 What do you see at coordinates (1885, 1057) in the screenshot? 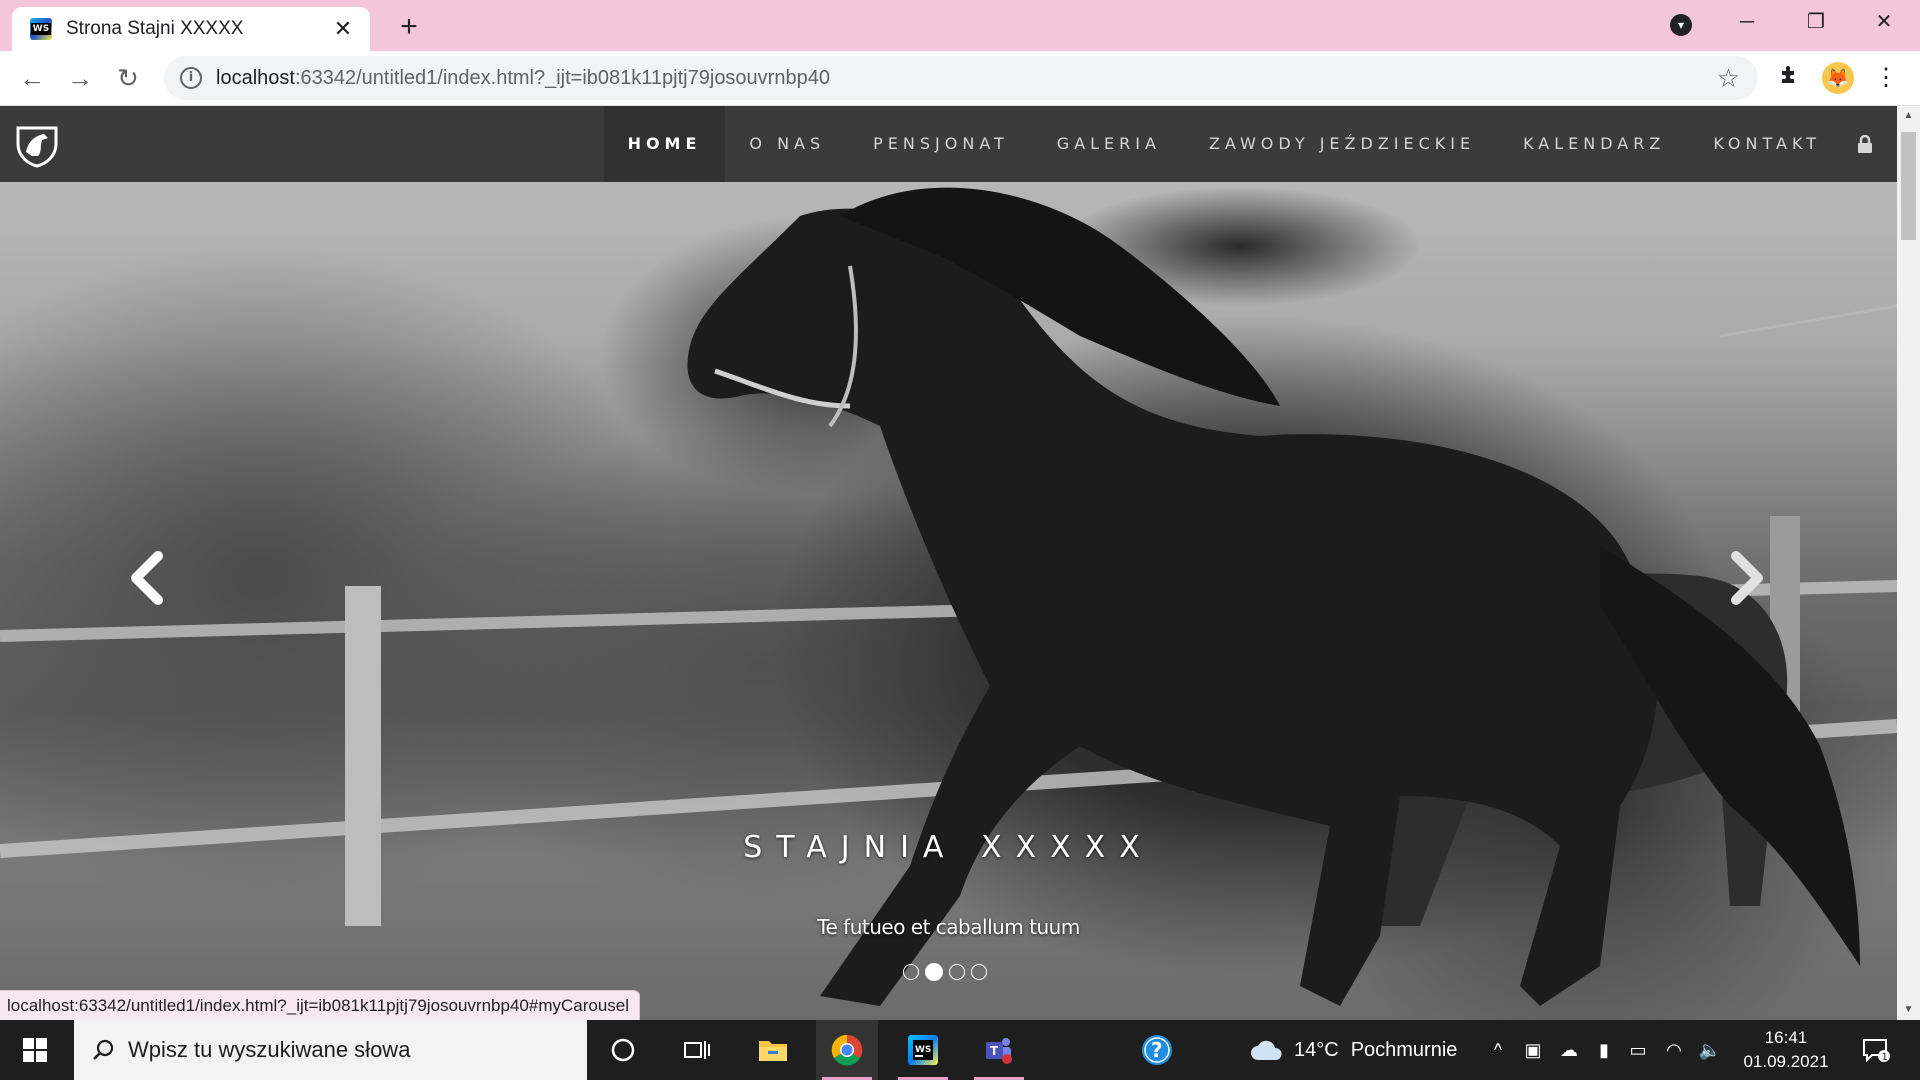
I see `svg-text: 1` at bounding box center [1885, 1057].